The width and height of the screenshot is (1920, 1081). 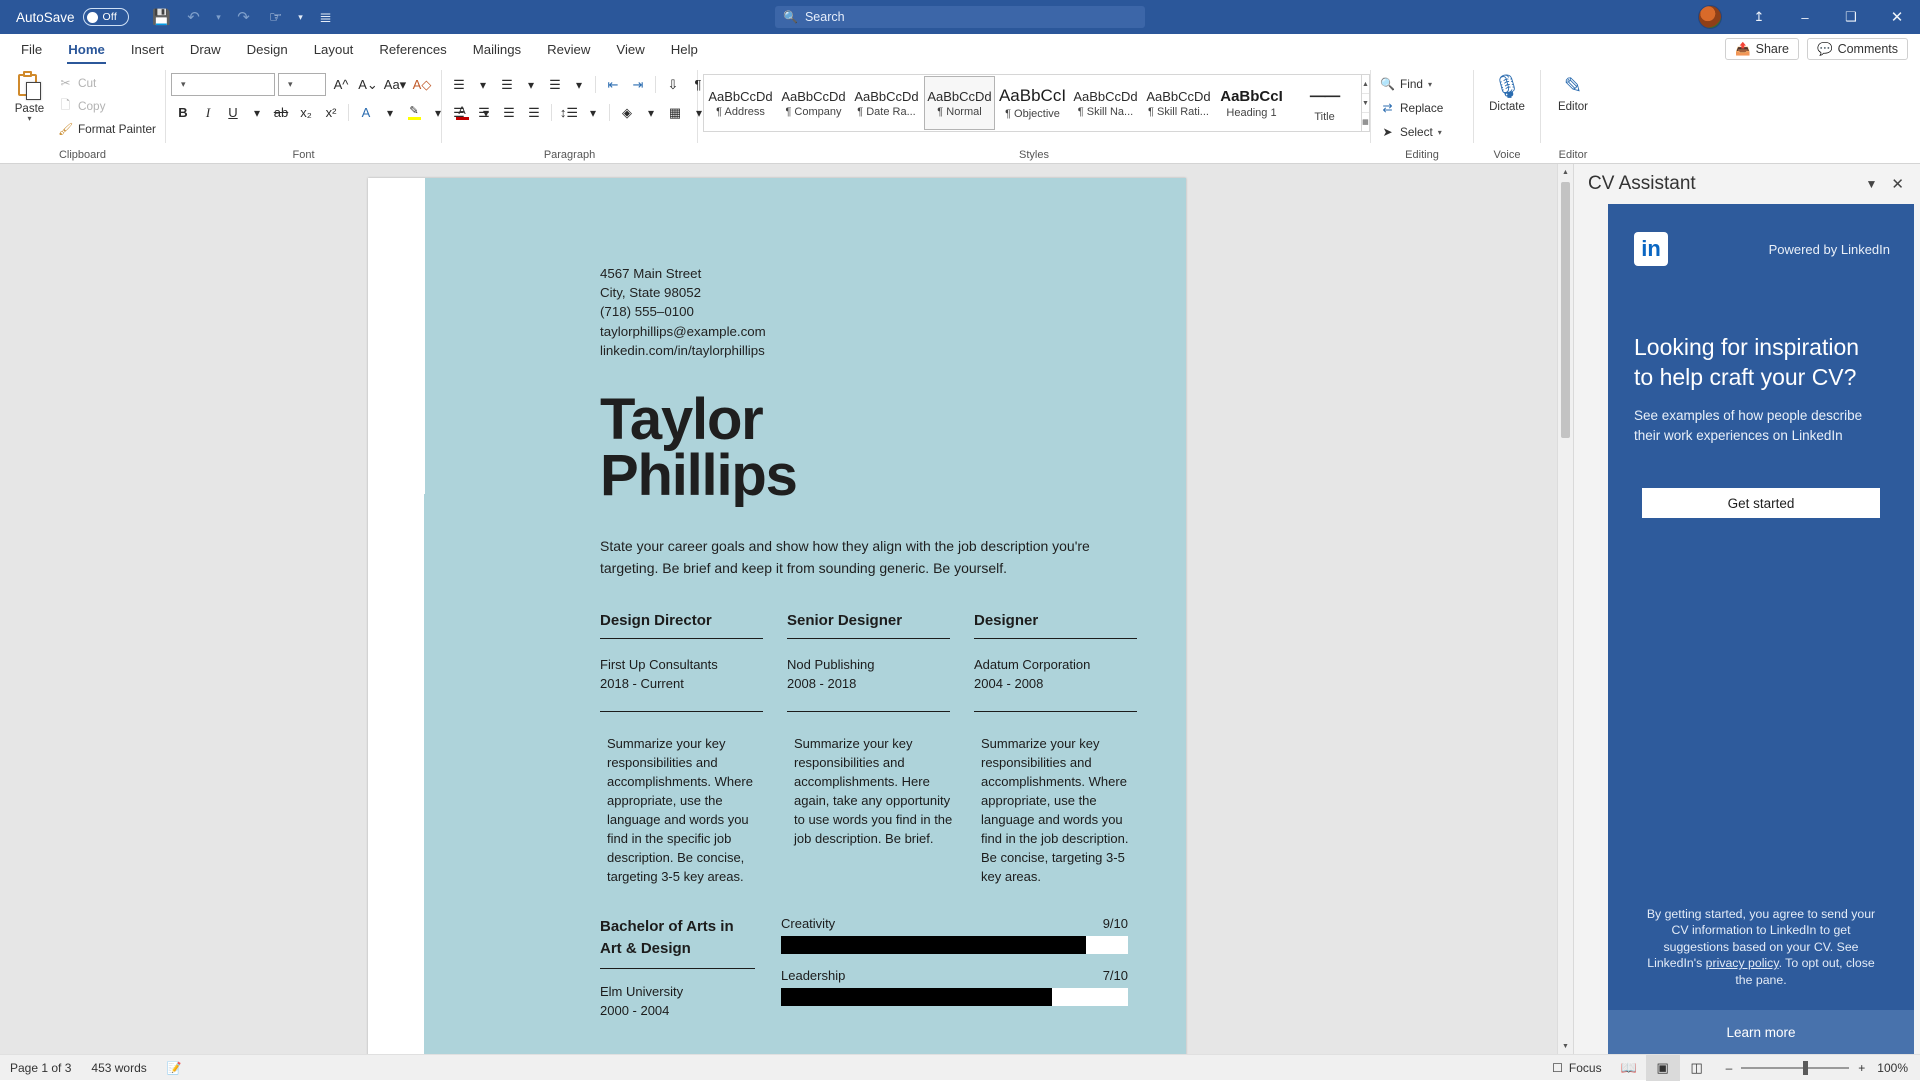 I want to click on tab-view: View, so click(x=630, y=49).